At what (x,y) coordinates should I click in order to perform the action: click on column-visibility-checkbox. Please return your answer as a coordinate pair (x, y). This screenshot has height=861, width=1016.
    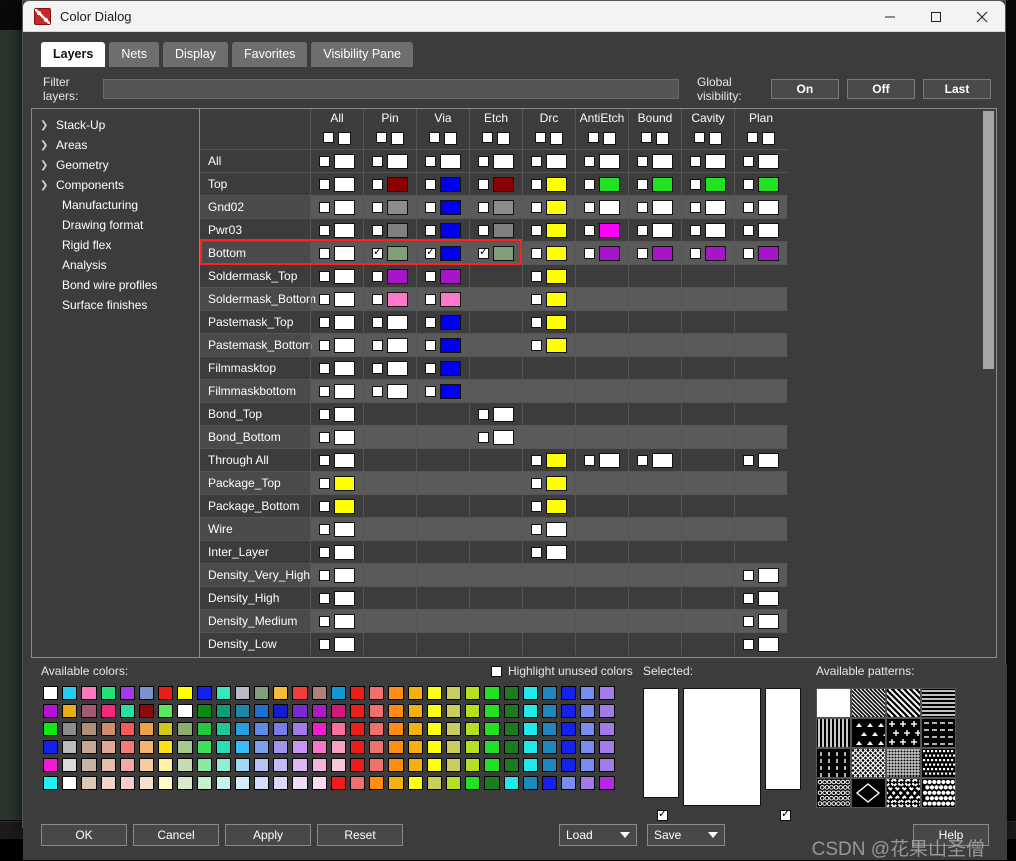
    Looking at the image, I should click on (699, 137).